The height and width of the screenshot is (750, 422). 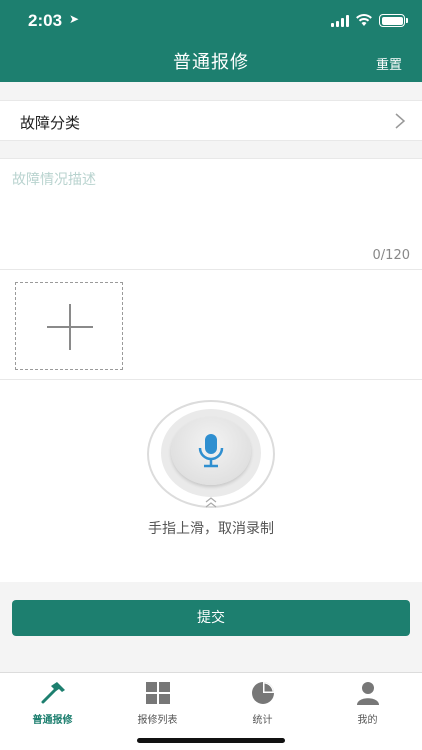 What do you see at coordinates (364, 20) in the screenshot?
I see `wifi-icon` at bounding box center [364, 20].